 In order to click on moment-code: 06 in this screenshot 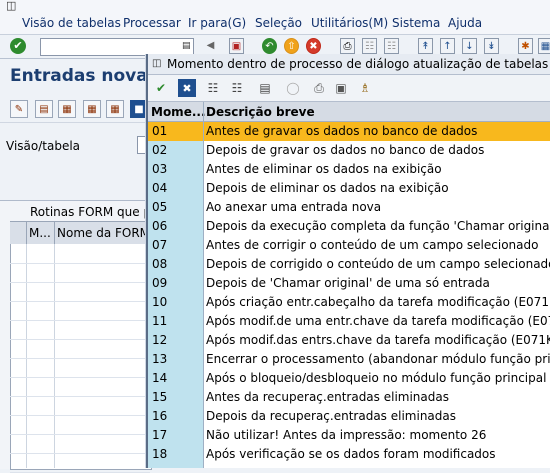, I will do `click(160, 226)`.